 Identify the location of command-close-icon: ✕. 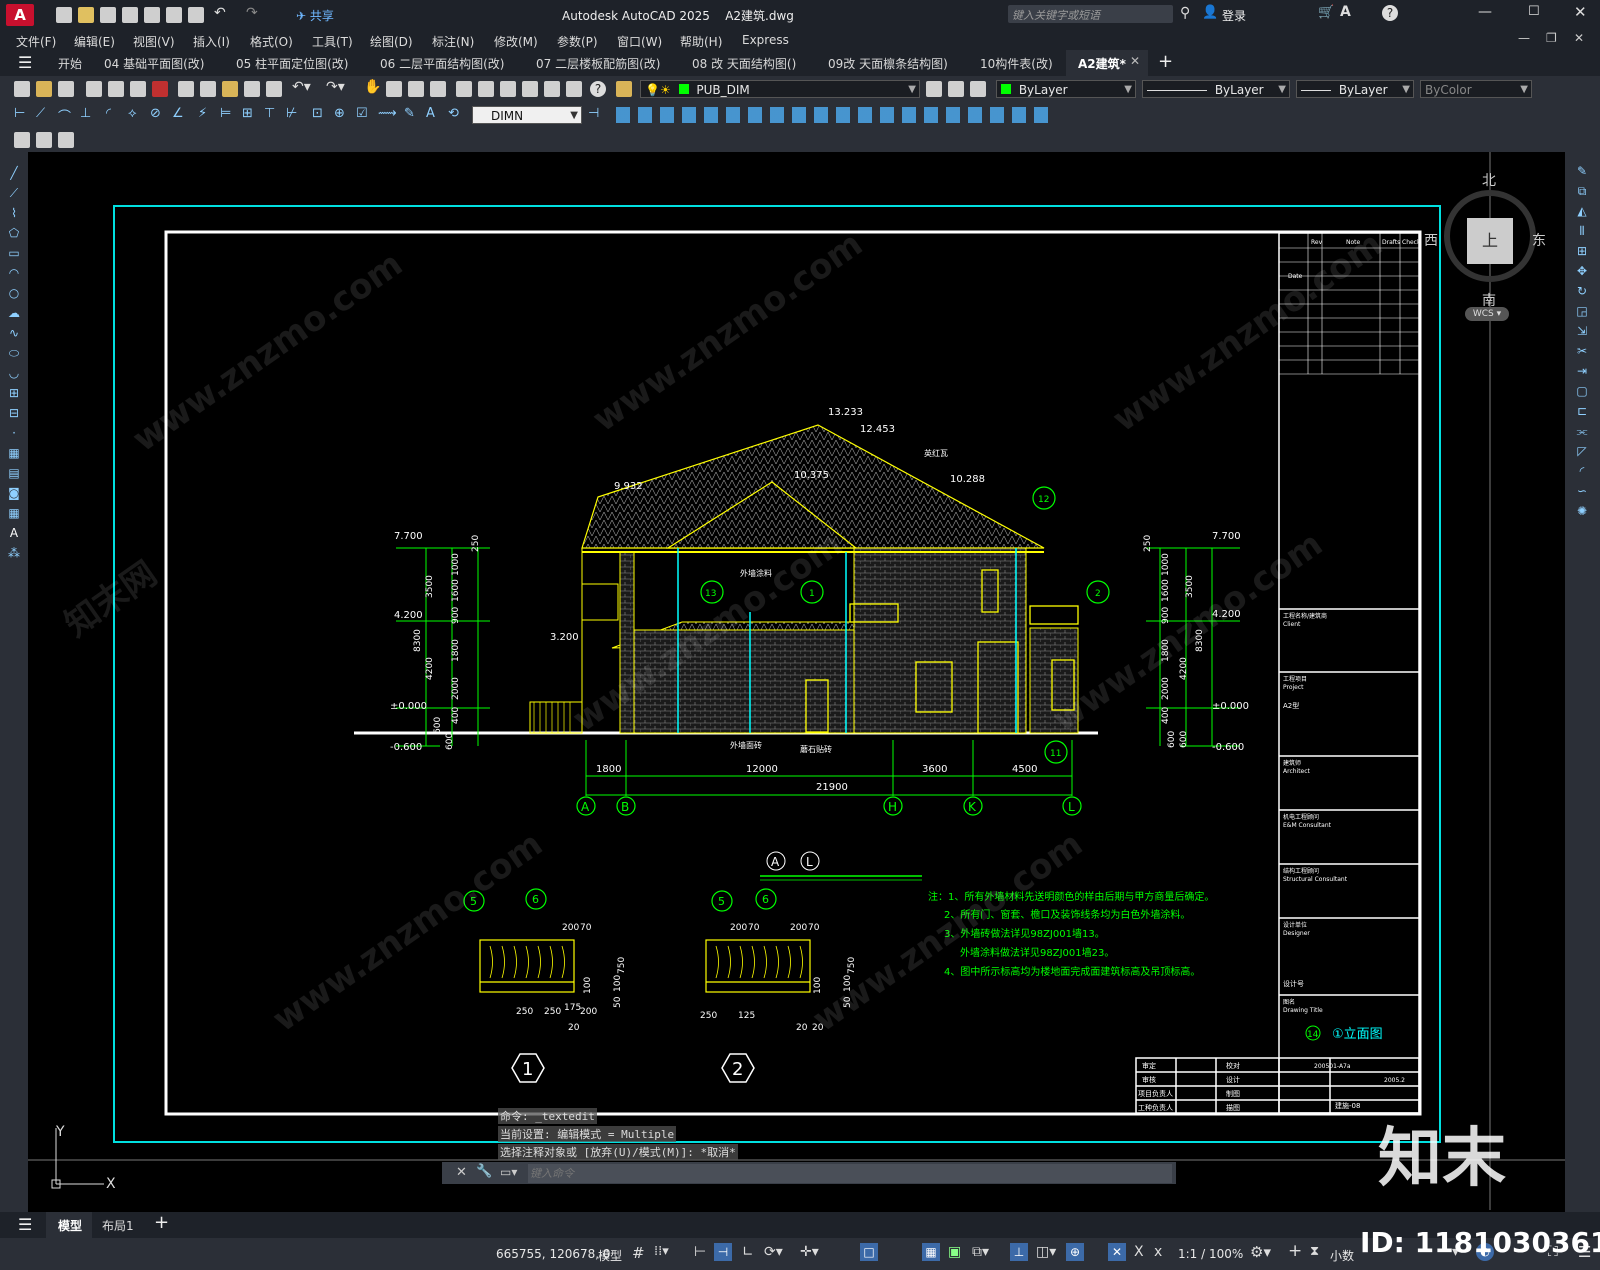
(461, 1172).